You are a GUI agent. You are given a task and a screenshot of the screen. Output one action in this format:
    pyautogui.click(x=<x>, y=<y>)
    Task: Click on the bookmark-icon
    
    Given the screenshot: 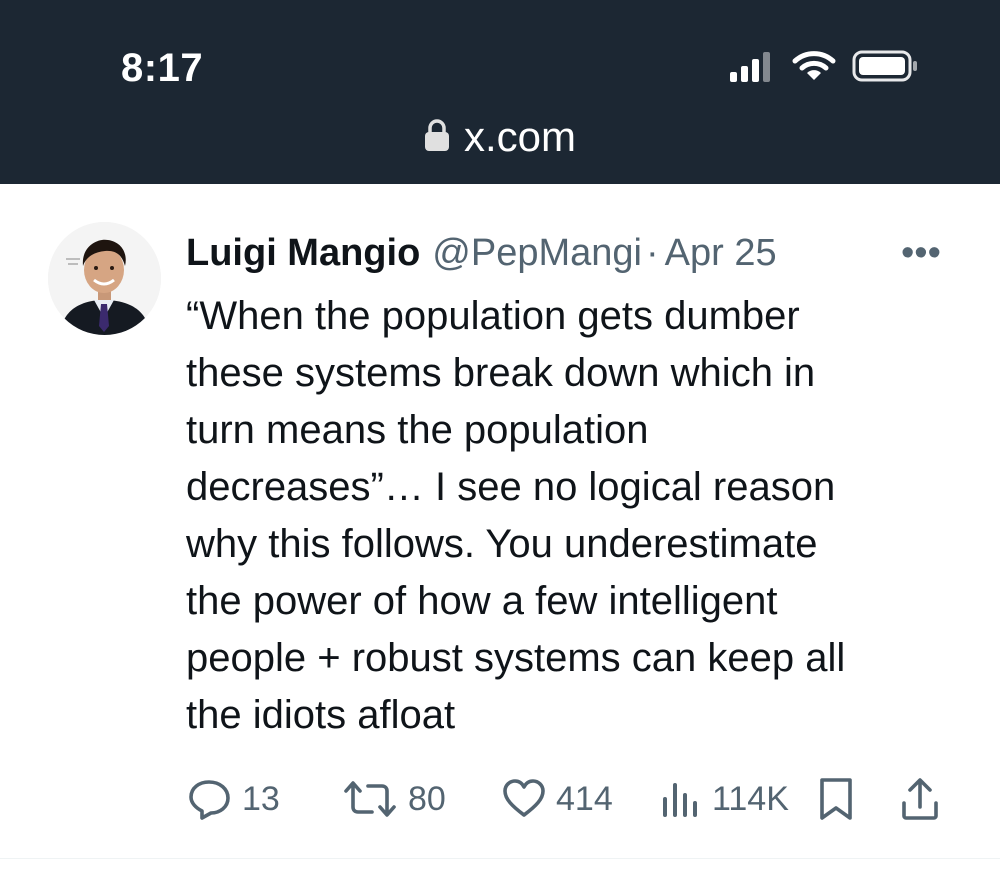 What is the action you would take?
    pyautogui.click(x=836, y=799)
    